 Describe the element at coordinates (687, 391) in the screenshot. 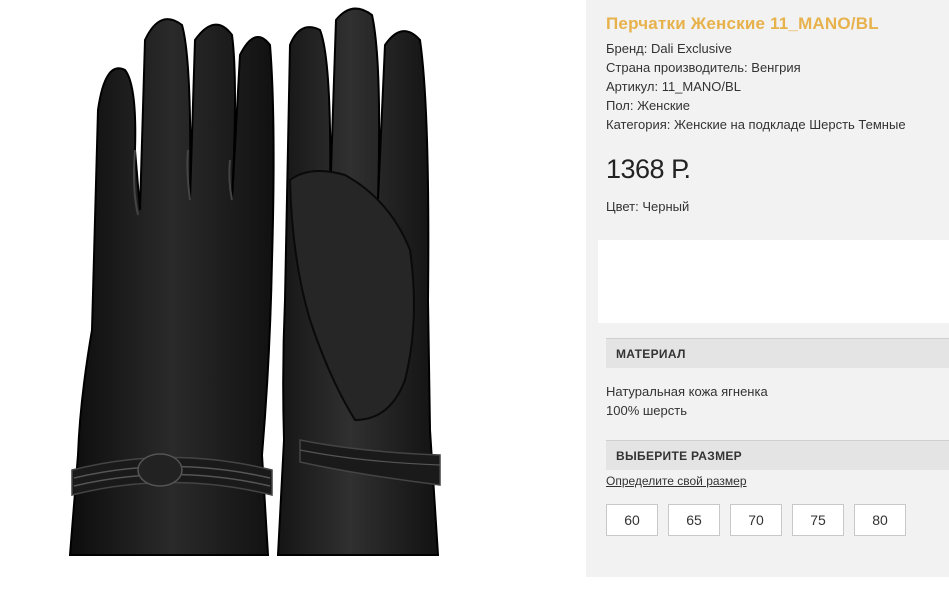

I see `material-line-leather: Натуральная кожа ягненка` at that location.